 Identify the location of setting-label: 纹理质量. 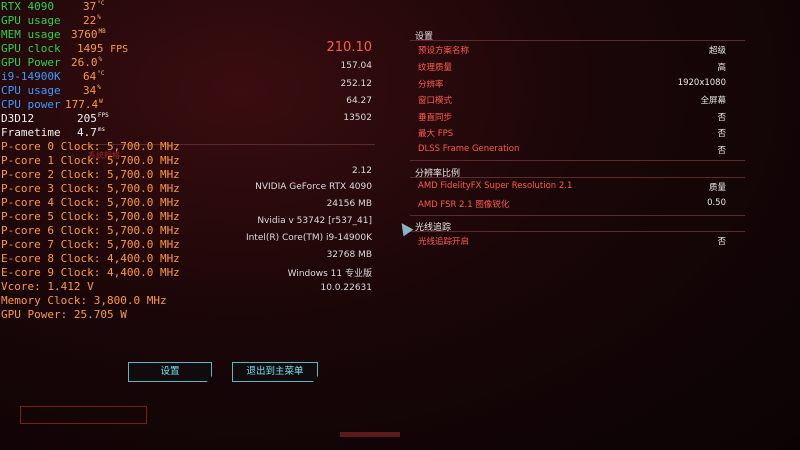
(435, 68).